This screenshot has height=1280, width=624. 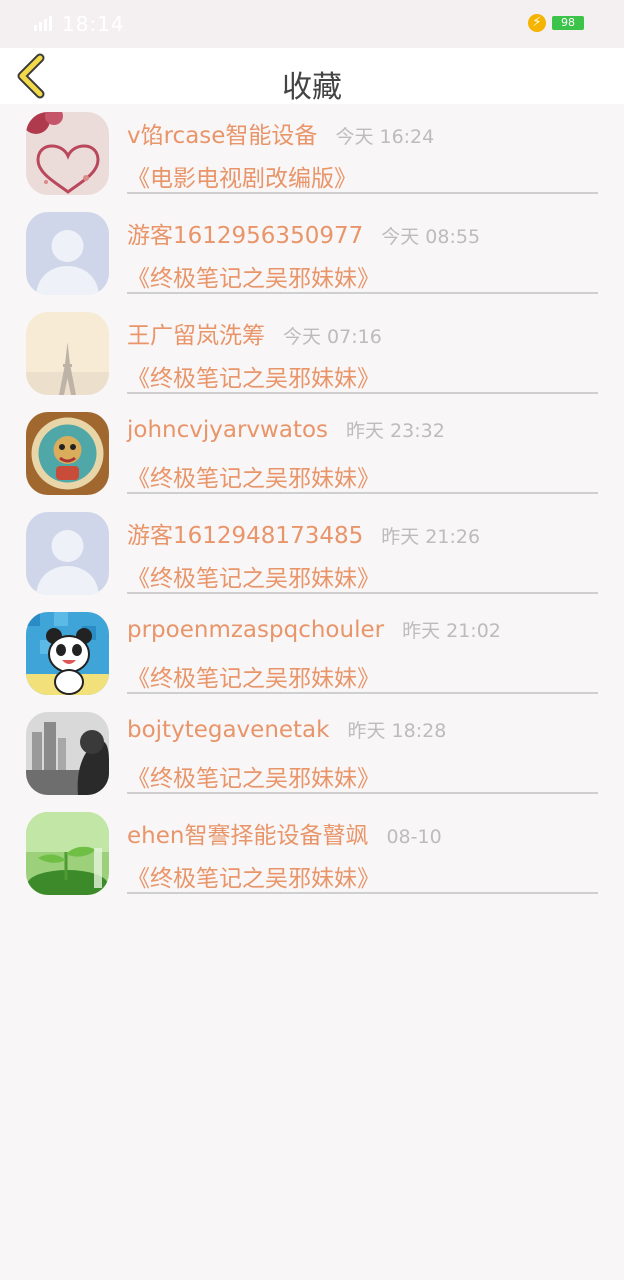 I want to click on timestamp: 昨天 18:28, so click(x=397, y=731).